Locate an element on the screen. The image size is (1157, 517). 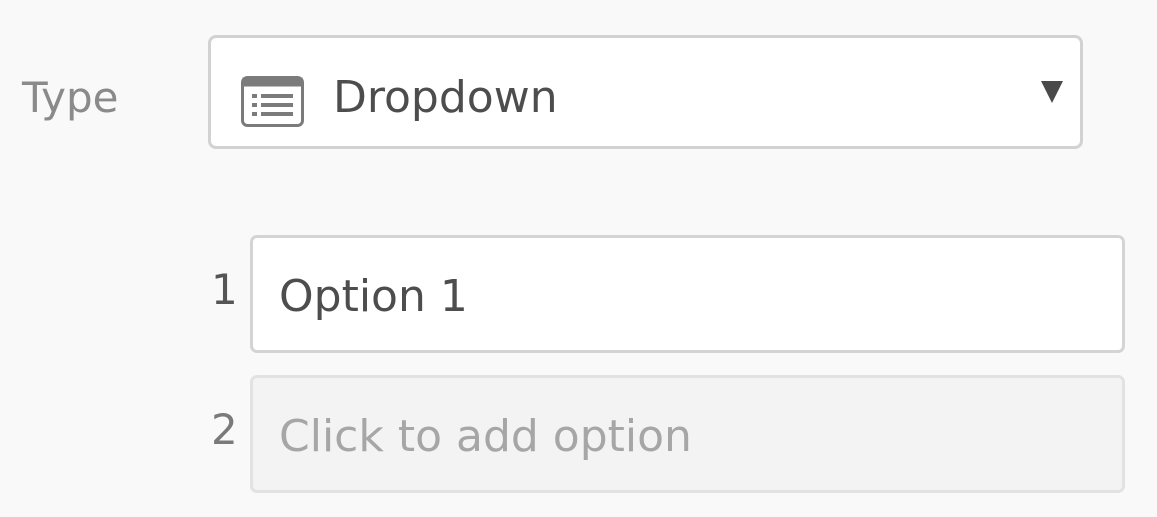
add-option-placeholder: Click to add option is located at coordinates (485, 436).